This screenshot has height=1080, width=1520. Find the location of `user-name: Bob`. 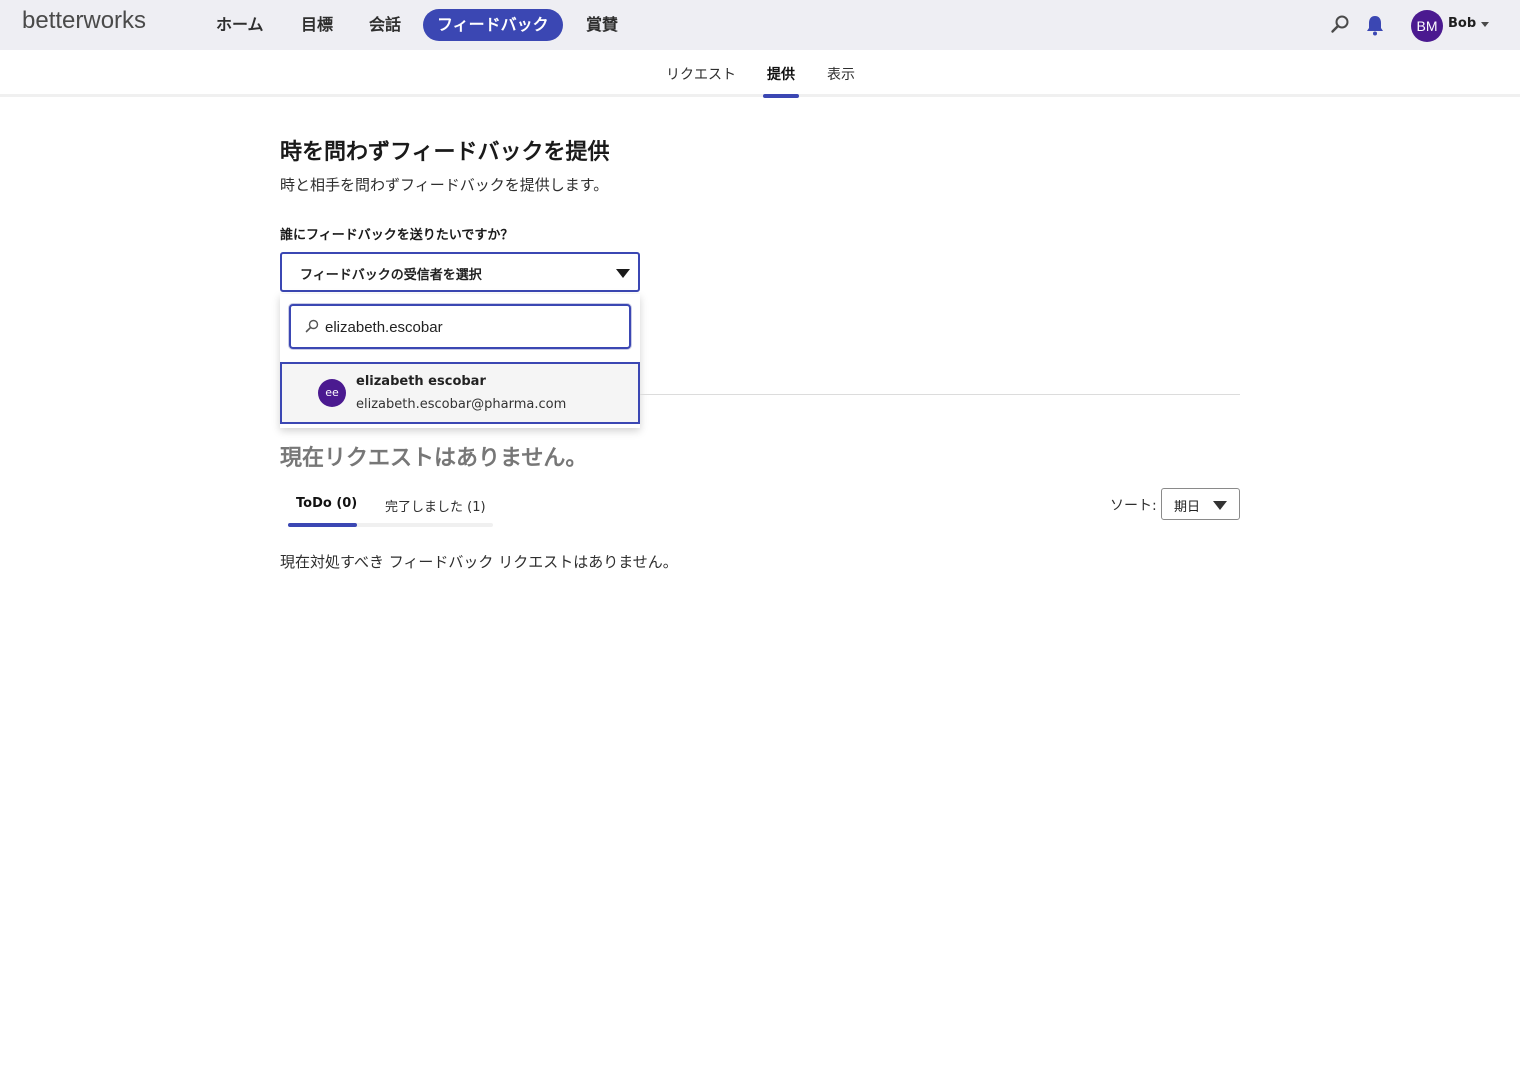

user-name: Bob is located at coordinates (1462, 23).